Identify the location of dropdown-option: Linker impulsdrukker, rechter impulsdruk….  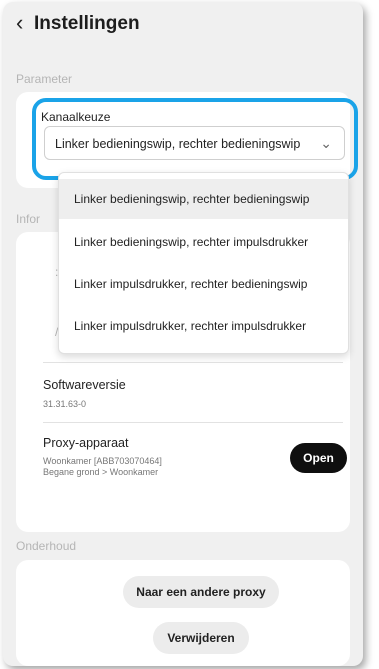
(203, 326).